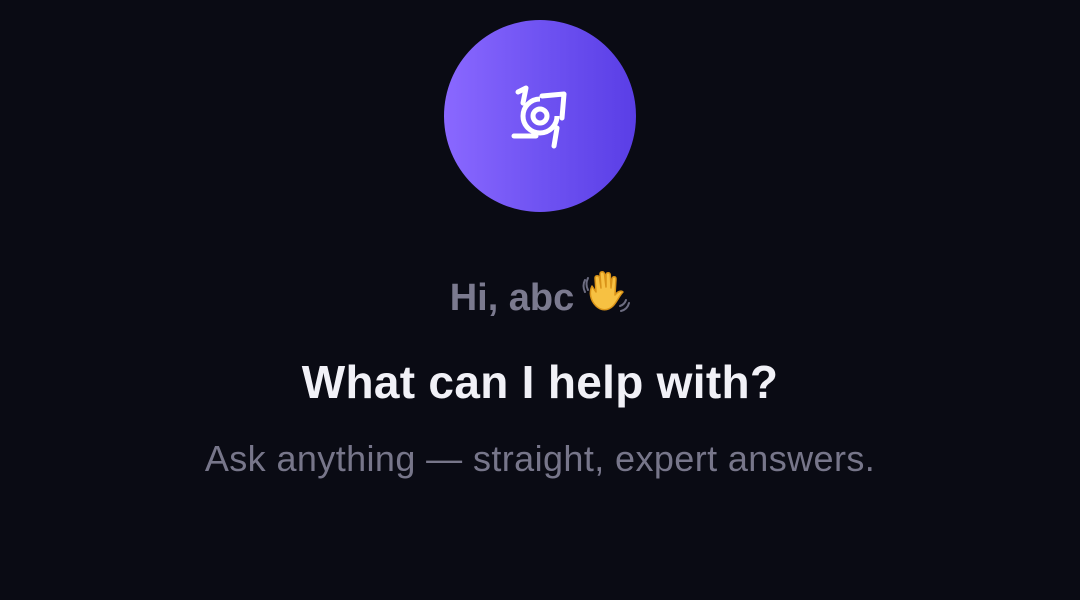 The height and width of the screenshot is (600, 1080). What do you see at coordinates (512, 298) in the screenshot?
I see `greeting-text: Hi, abc` at bounding box center [512, 298].